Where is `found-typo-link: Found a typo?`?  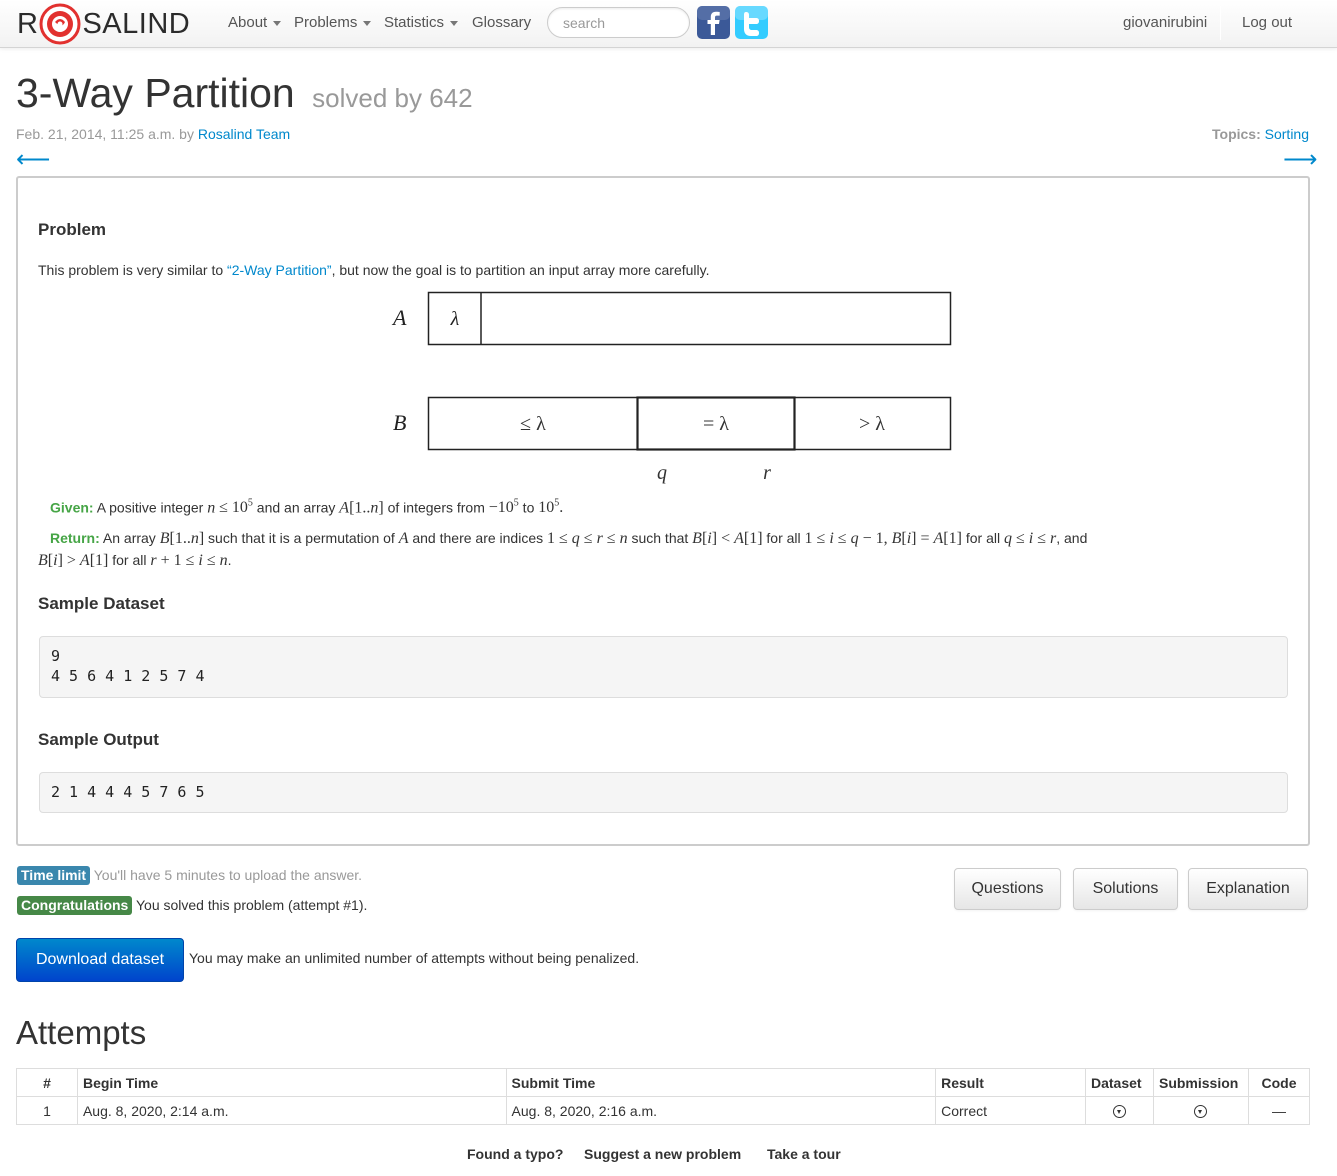
found-typo-link: Found a typo? is located at coordinates (515, 1154).